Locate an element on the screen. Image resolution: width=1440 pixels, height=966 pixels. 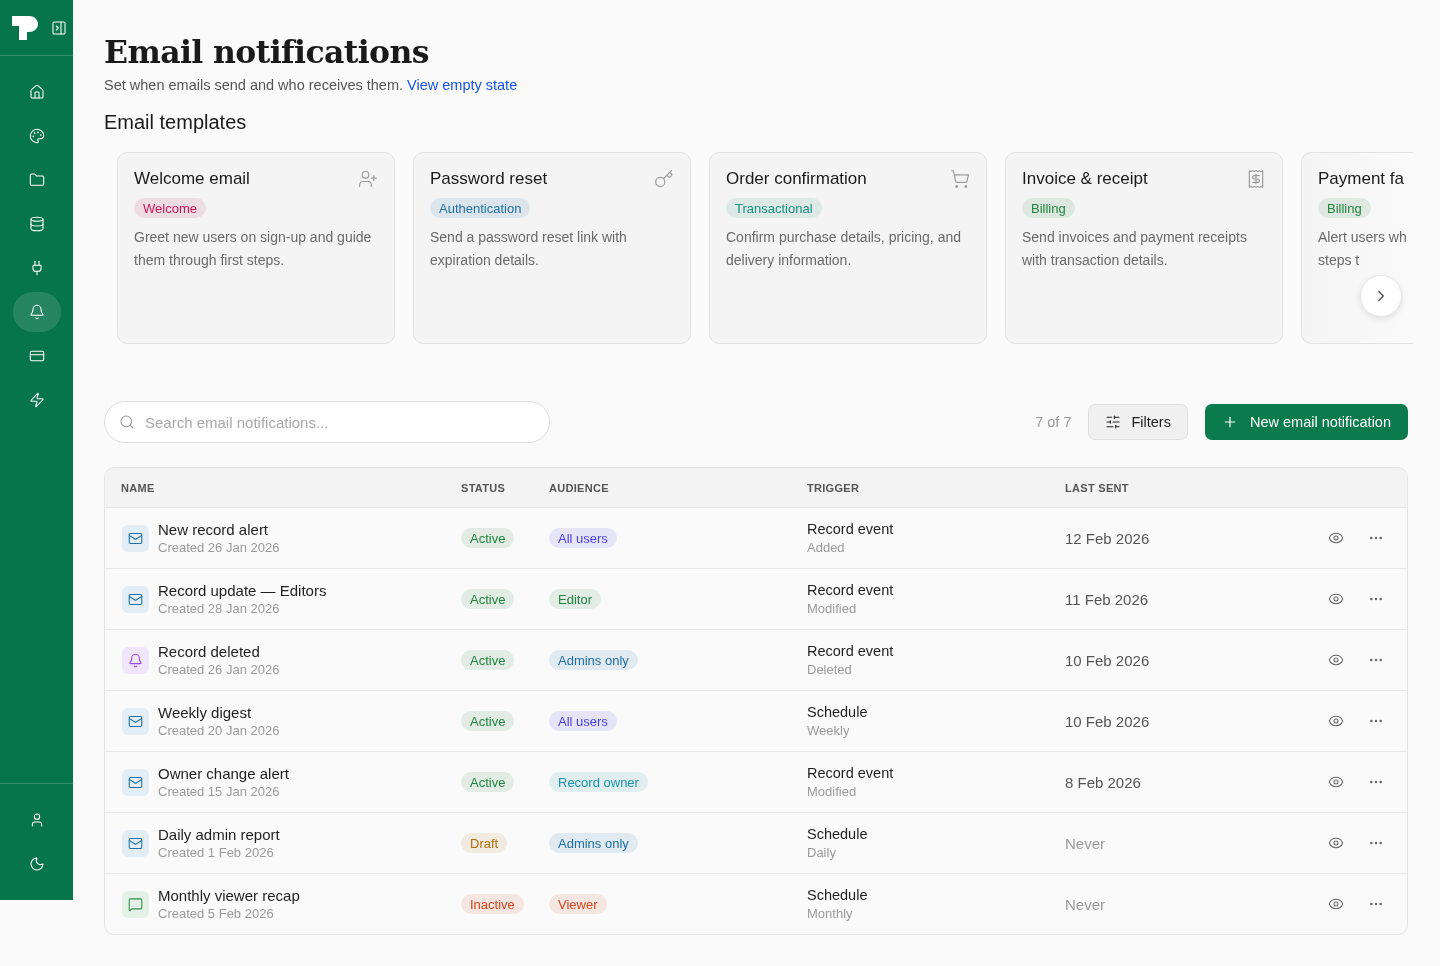
trigger-detail: Added is located at coordinates (826, 547).